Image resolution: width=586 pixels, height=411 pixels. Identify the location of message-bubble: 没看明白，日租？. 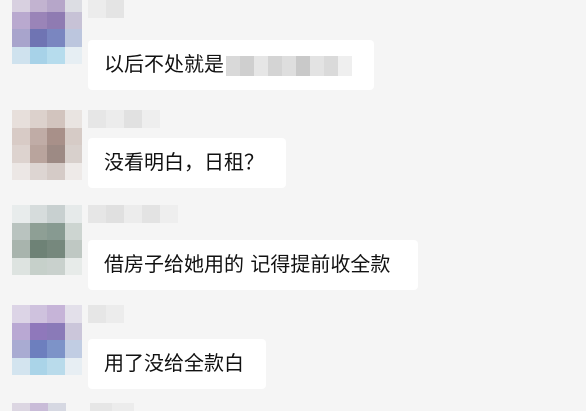
(187, 163).